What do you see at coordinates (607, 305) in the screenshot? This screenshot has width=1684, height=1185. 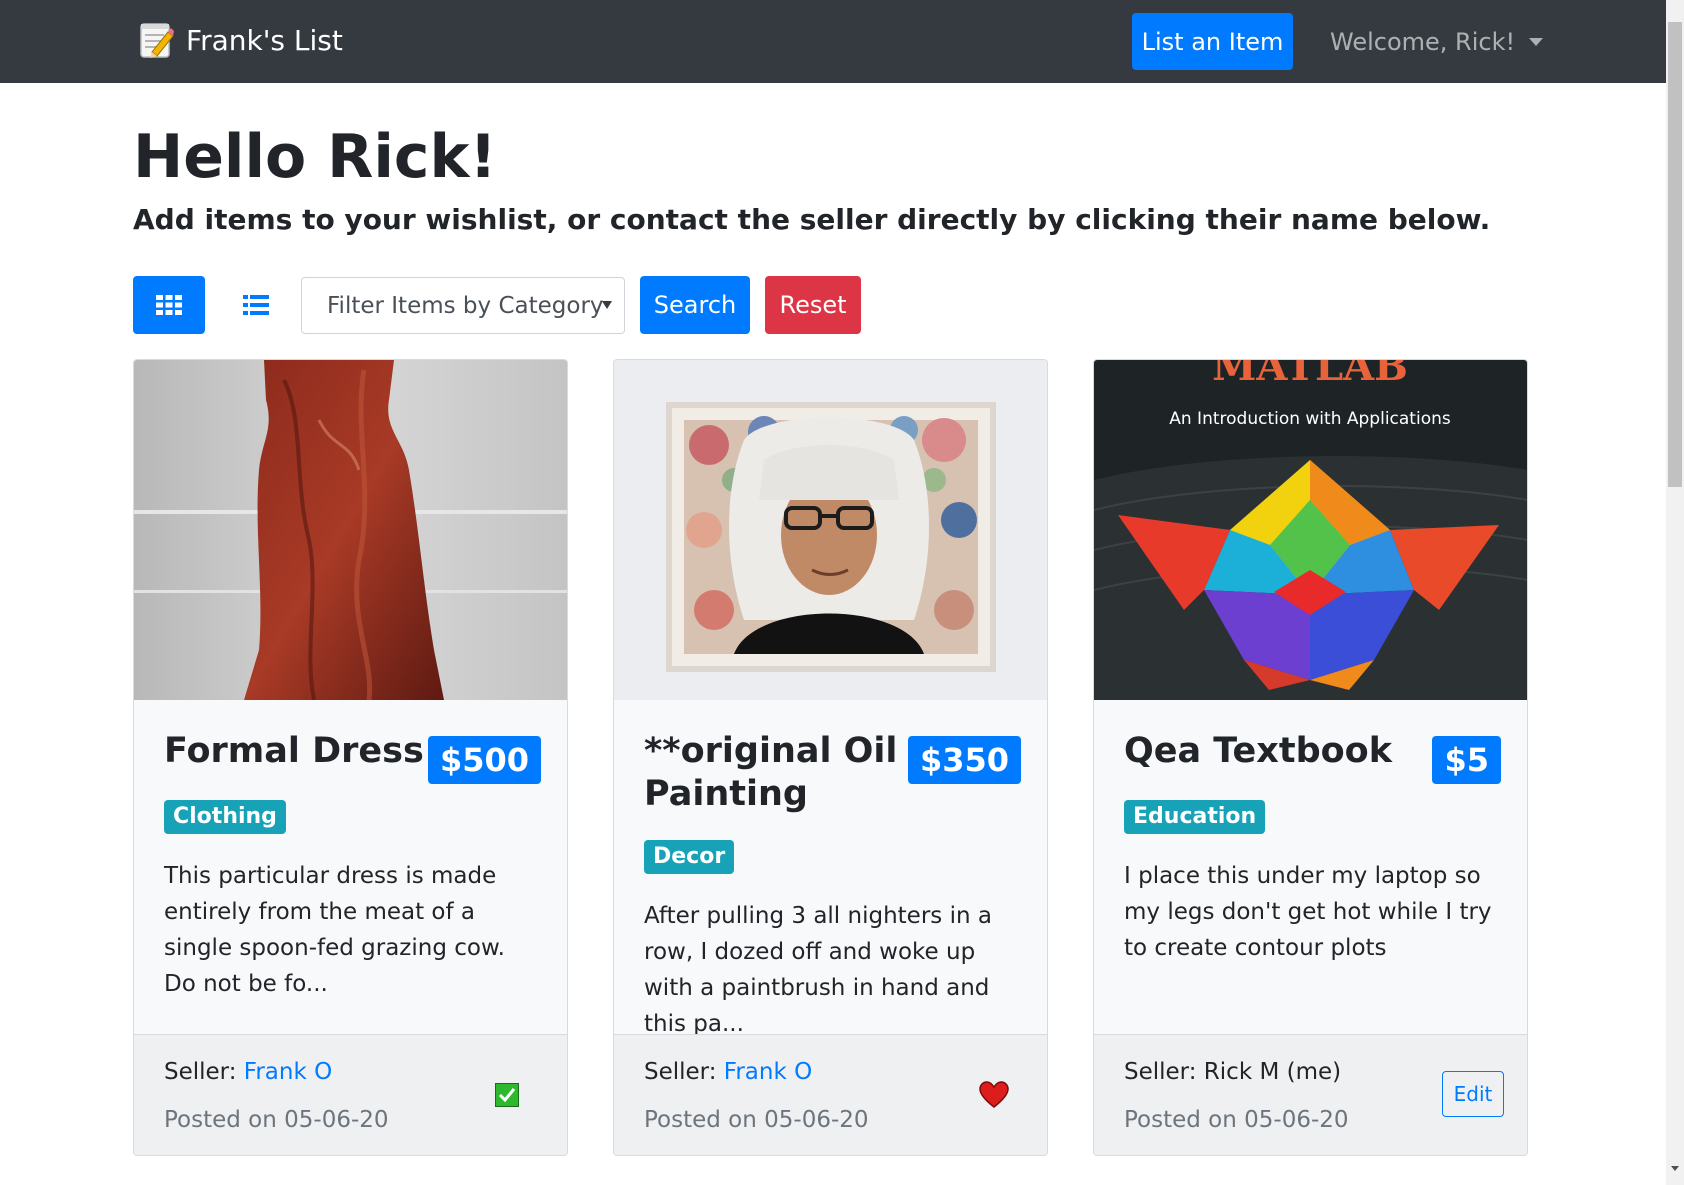 I see `dropdown-arrow-icon` at bounding box center [607, 305].